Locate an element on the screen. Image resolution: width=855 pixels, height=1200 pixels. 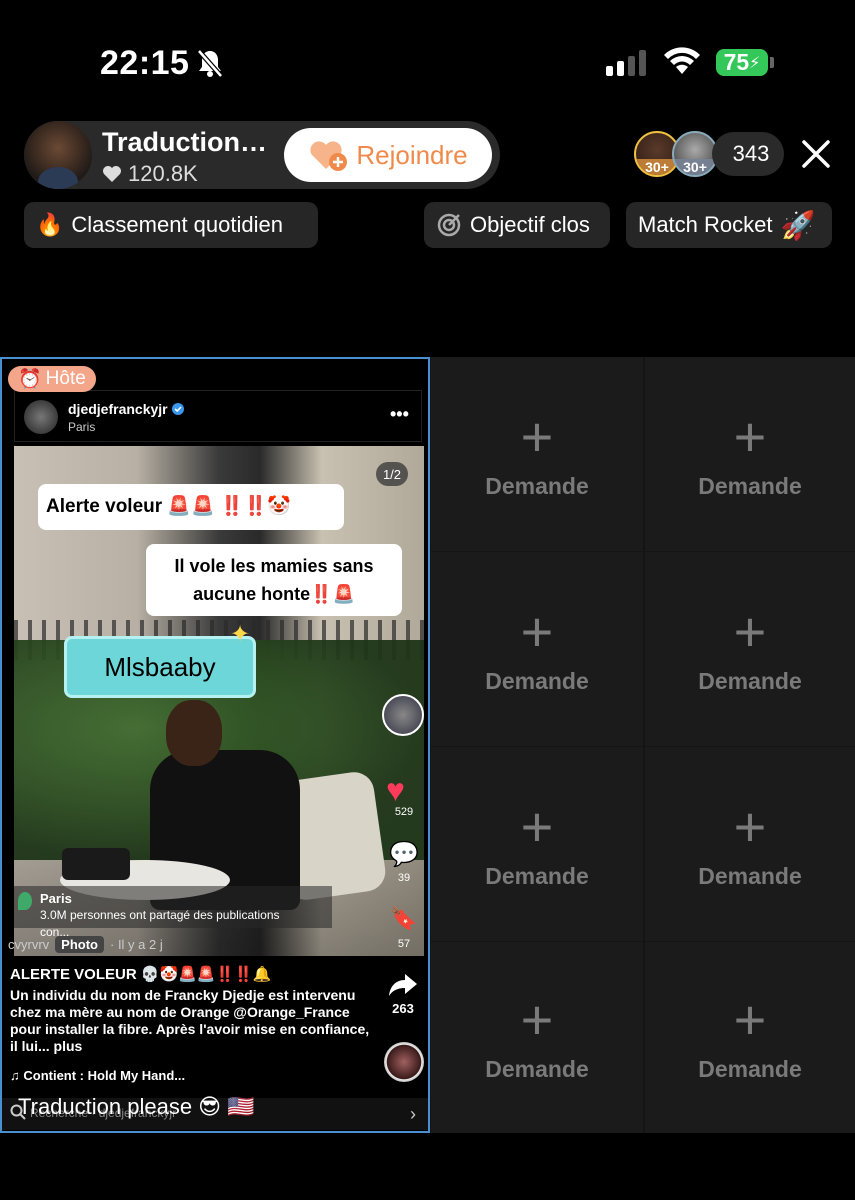
host-badge-label: Hôte is located at coordinates (65, 378).